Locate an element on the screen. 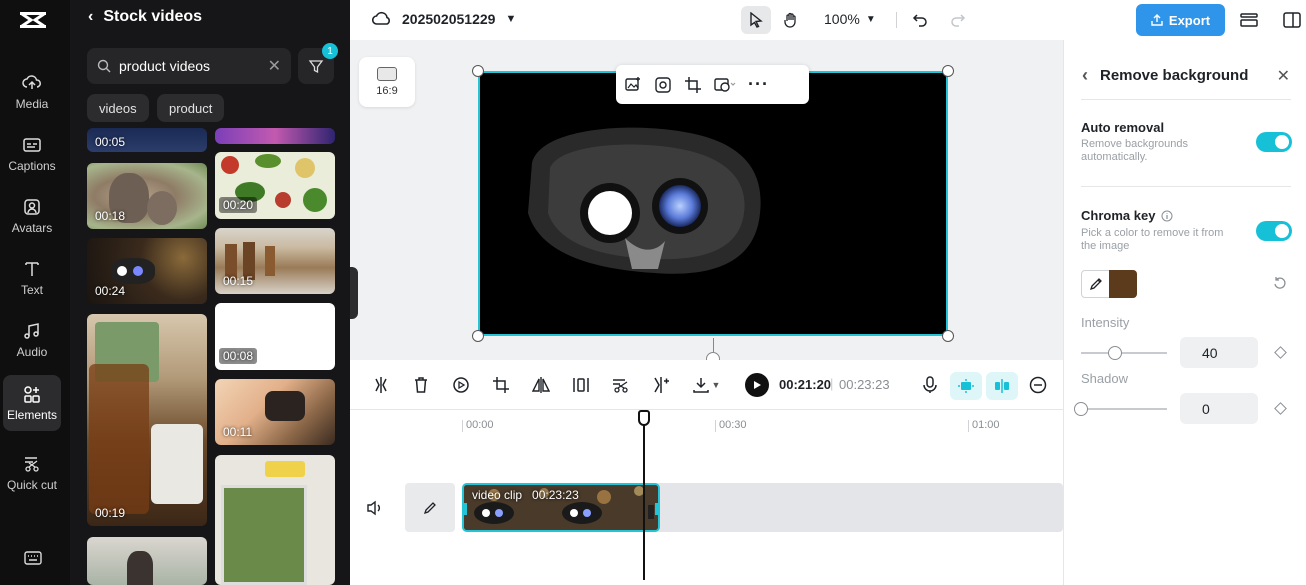 Image resolution: width=1306 pixels, height=585 pixels. aspect-ratio-button: 16:9 is located at coordinates (387, 82).